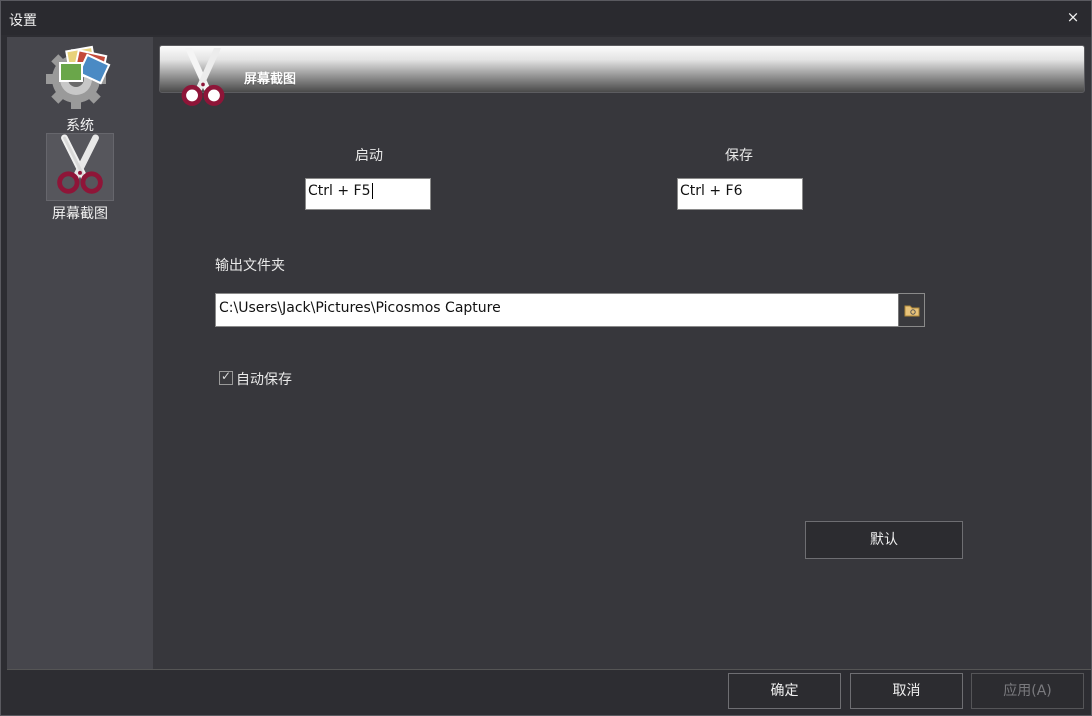  Describe the element at coordinates (80, 214) in the screenshot. I see `sidebar-item-label: 屏幕截图` at that location.